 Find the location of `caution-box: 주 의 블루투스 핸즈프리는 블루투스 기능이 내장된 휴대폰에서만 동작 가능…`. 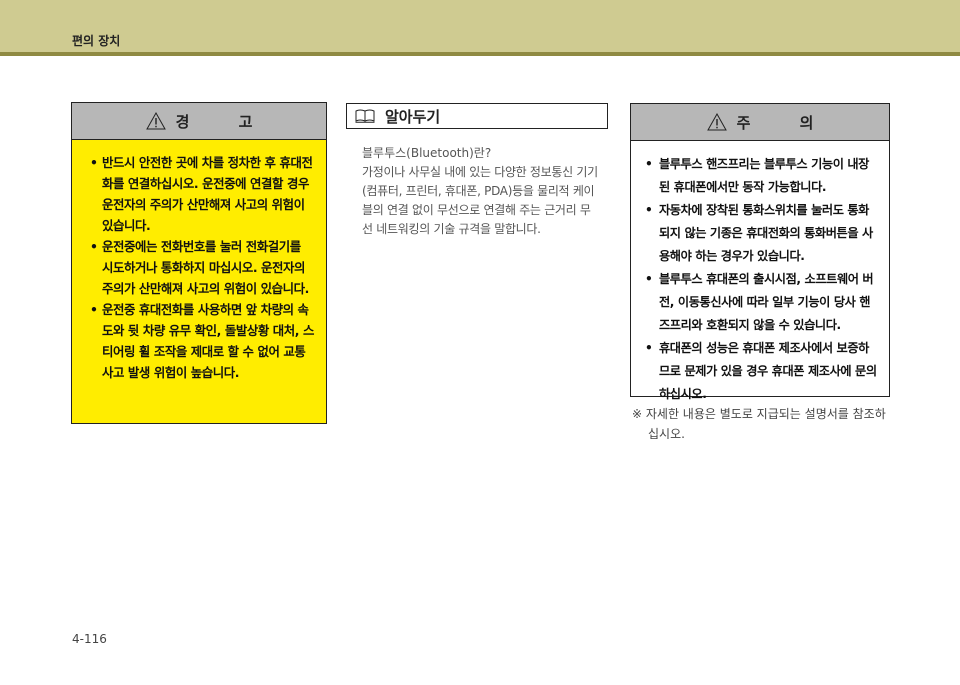

caution-box: 주 의 블루투스 핸즈프리는 블루투스 기능이 내장된 휴대폰에서만 동작 가능… is located at coordinates (760, 252).